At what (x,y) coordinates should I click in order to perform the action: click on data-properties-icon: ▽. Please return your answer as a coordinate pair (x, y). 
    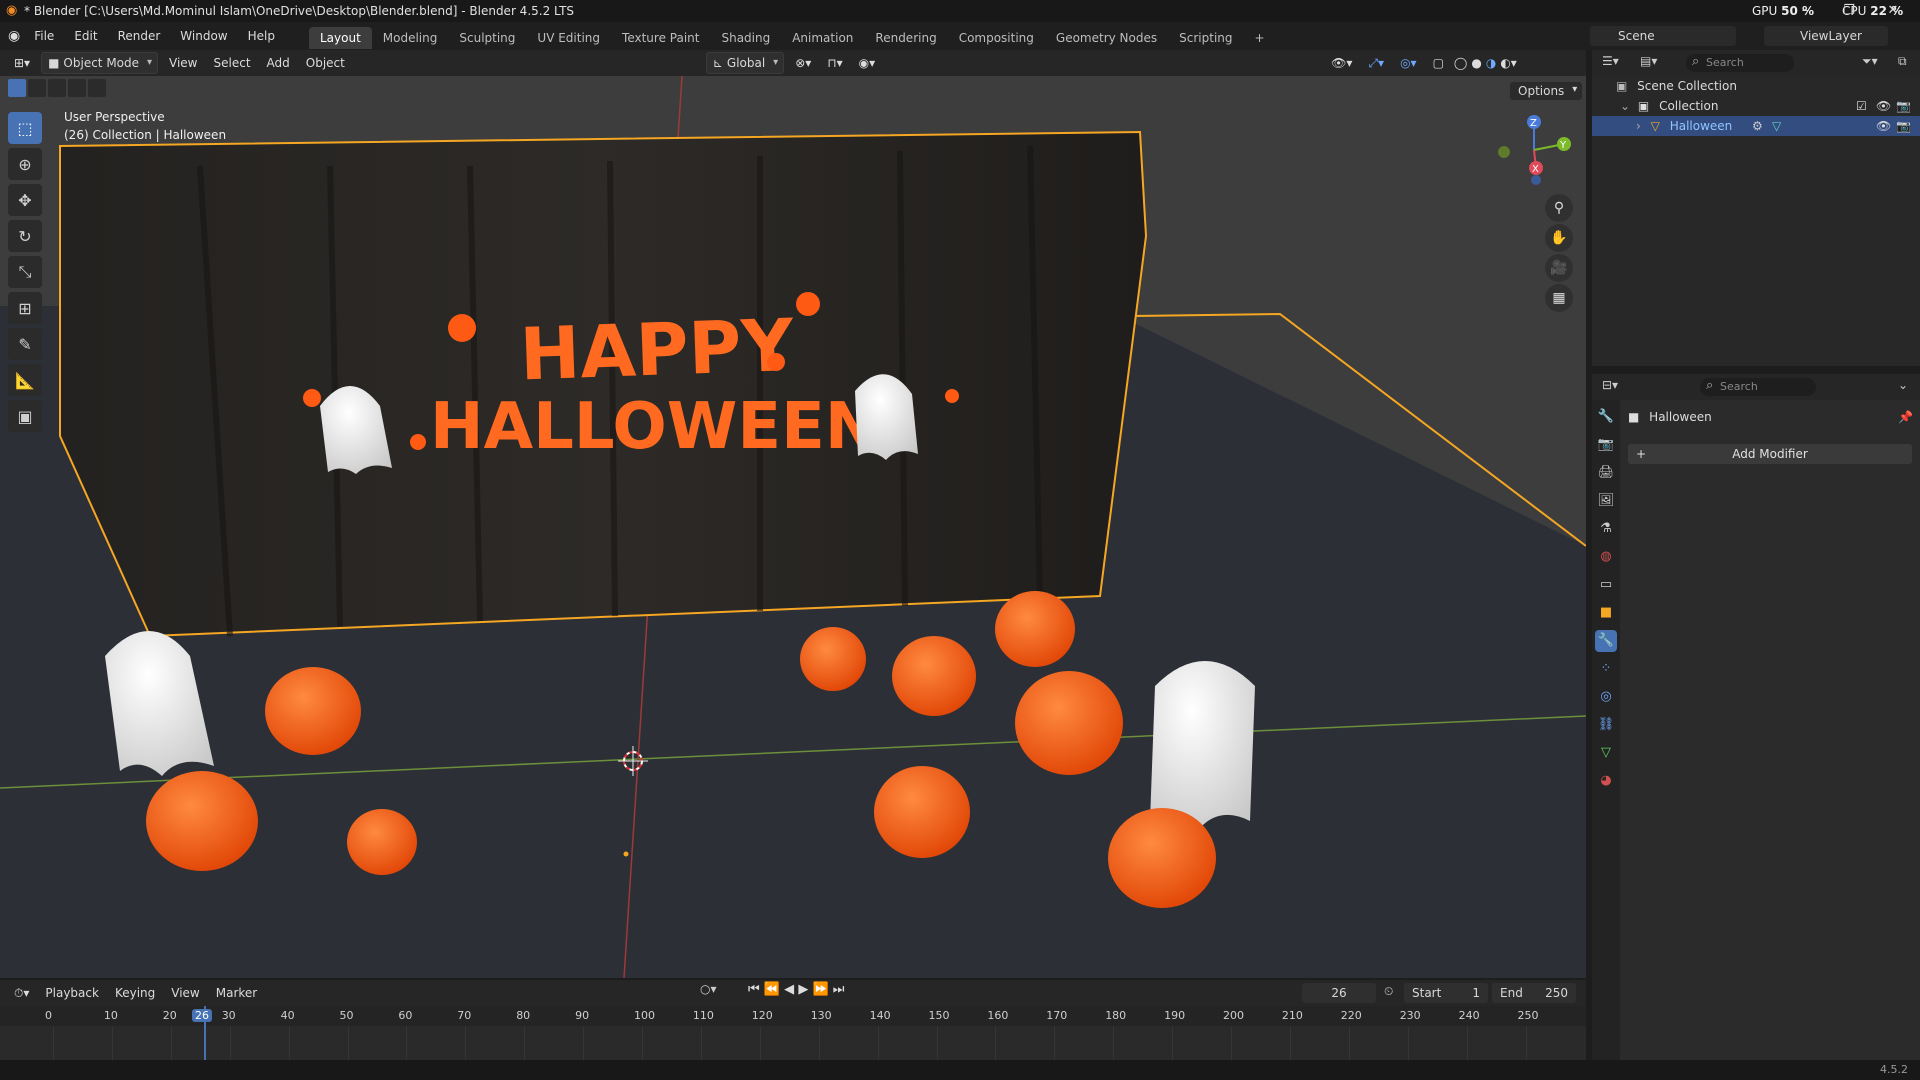
    Looking at the image, I should click on (1606, 753).